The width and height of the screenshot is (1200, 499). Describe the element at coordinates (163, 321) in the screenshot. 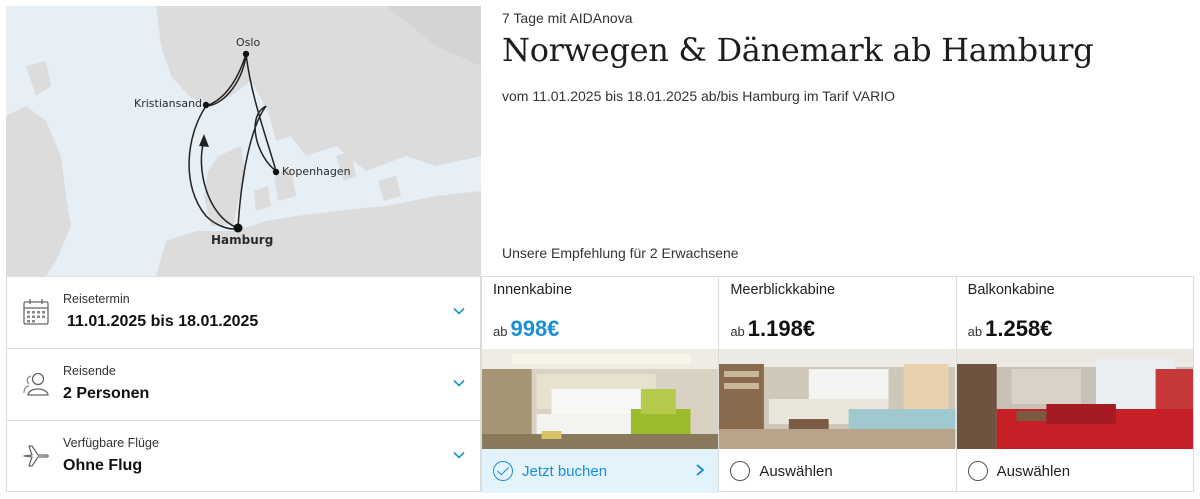

I see `travel-date-value: 11.01.2025 bis 18.01.2025` at that location.